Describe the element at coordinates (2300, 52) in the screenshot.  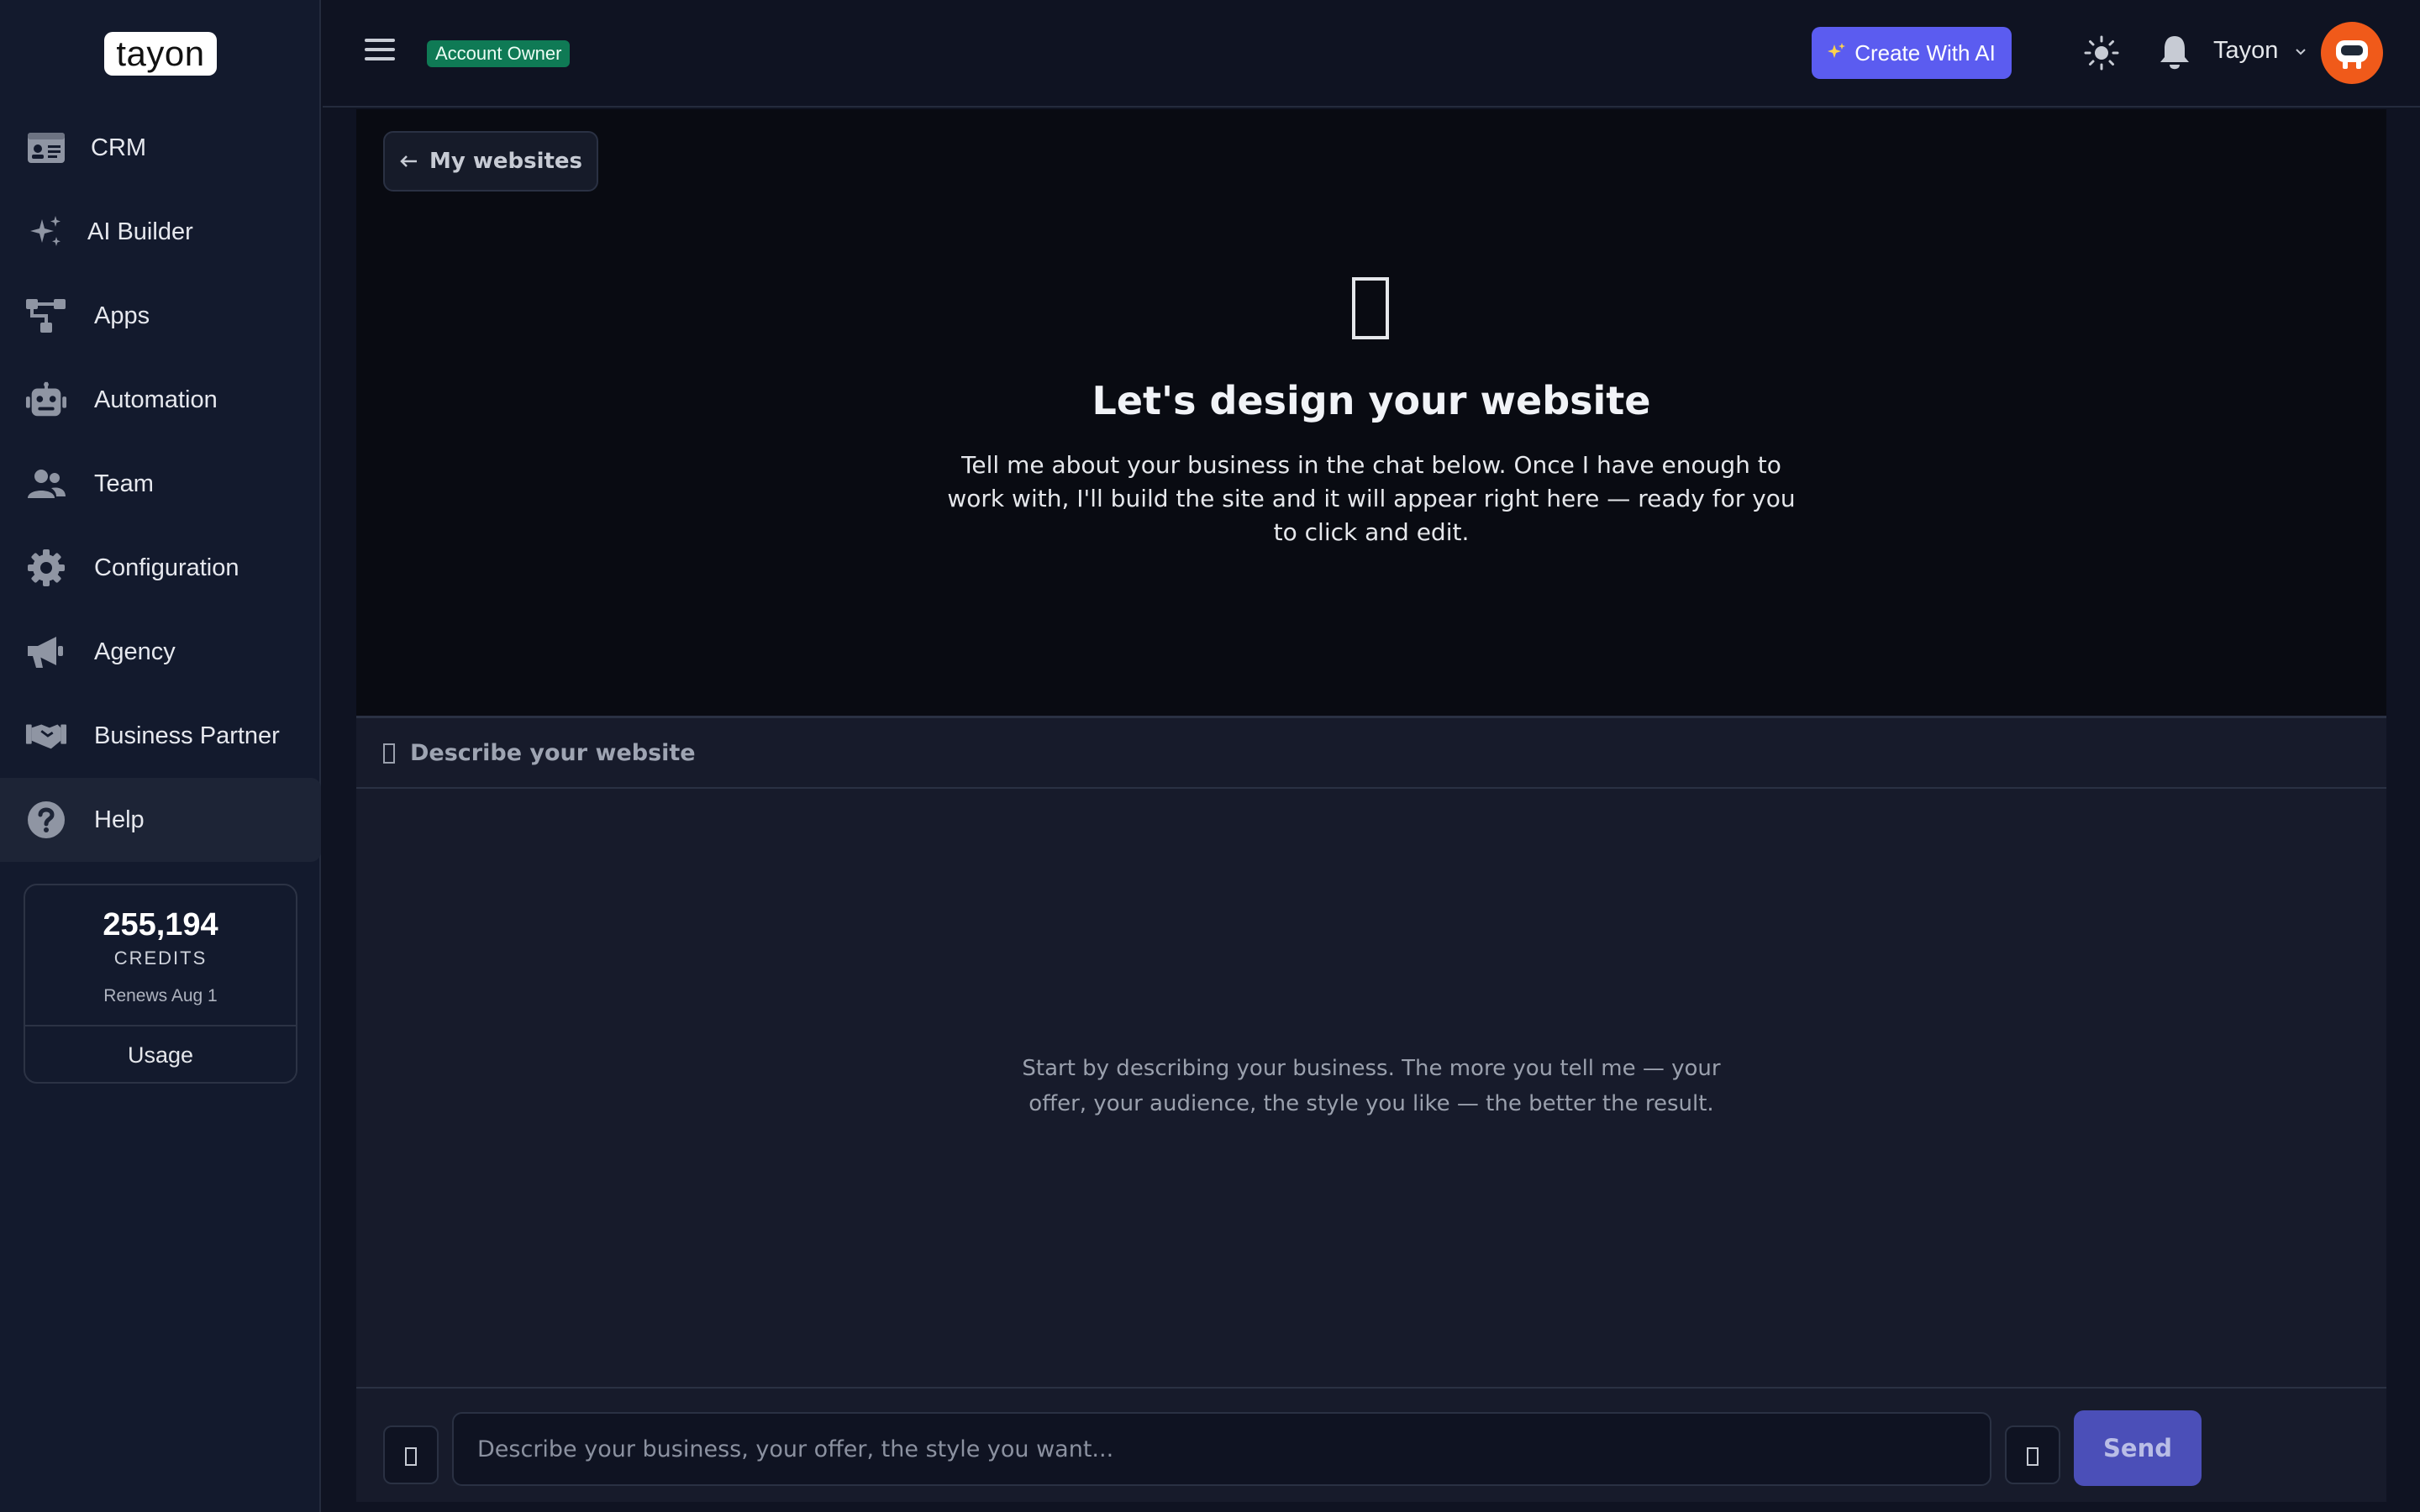
I see `chevron-down-icon` at that location.